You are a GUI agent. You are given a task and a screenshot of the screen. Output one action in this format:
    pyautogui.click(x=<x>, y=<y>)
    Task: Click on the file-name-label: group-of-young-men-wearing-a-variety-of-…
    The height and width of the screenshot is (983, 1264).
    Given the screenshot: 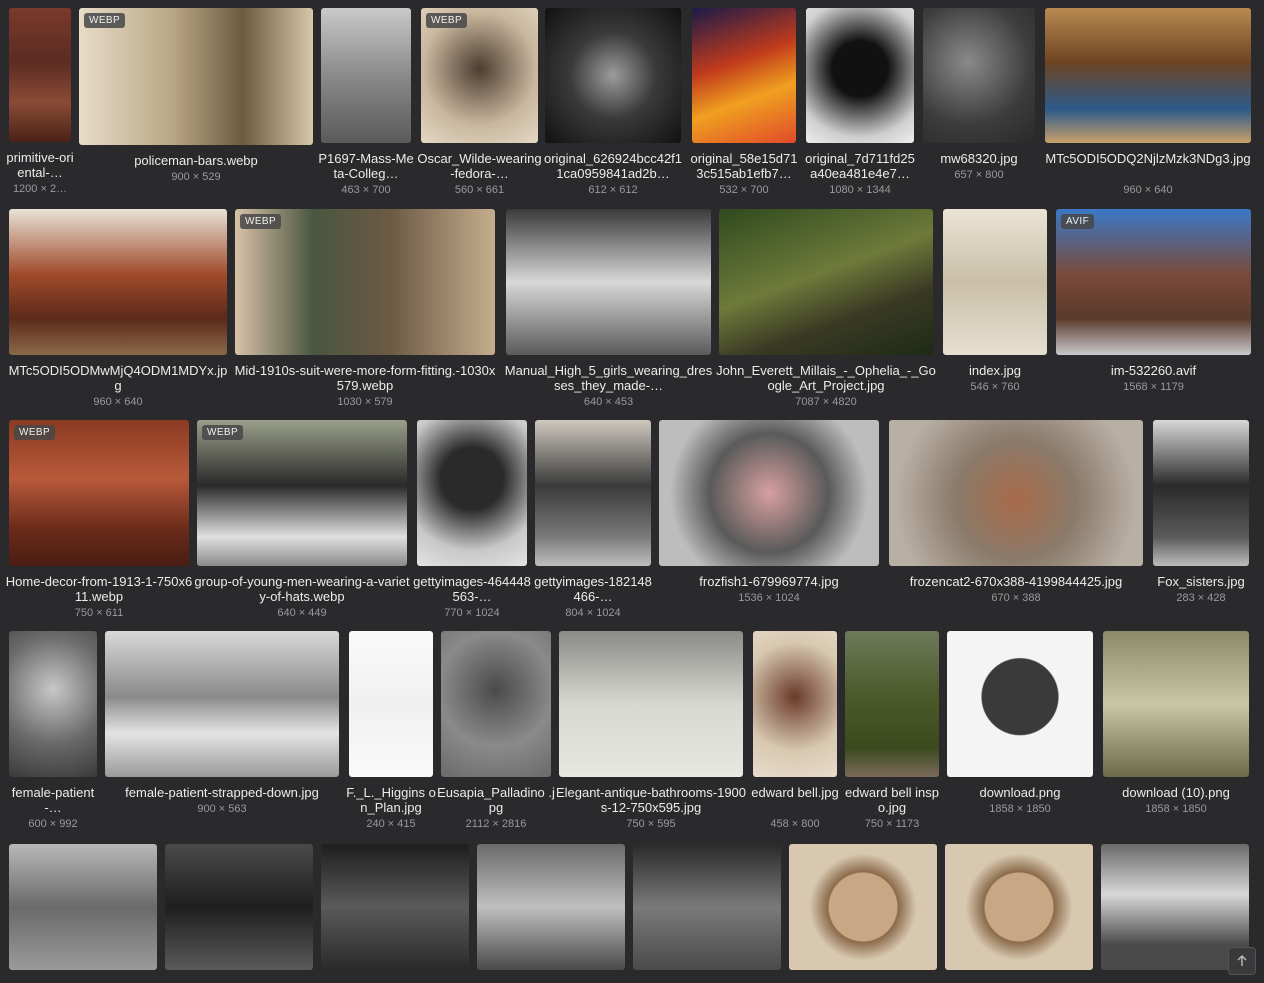 What is the action you would take?
    pyautogui.click(x=302, y=589)
    